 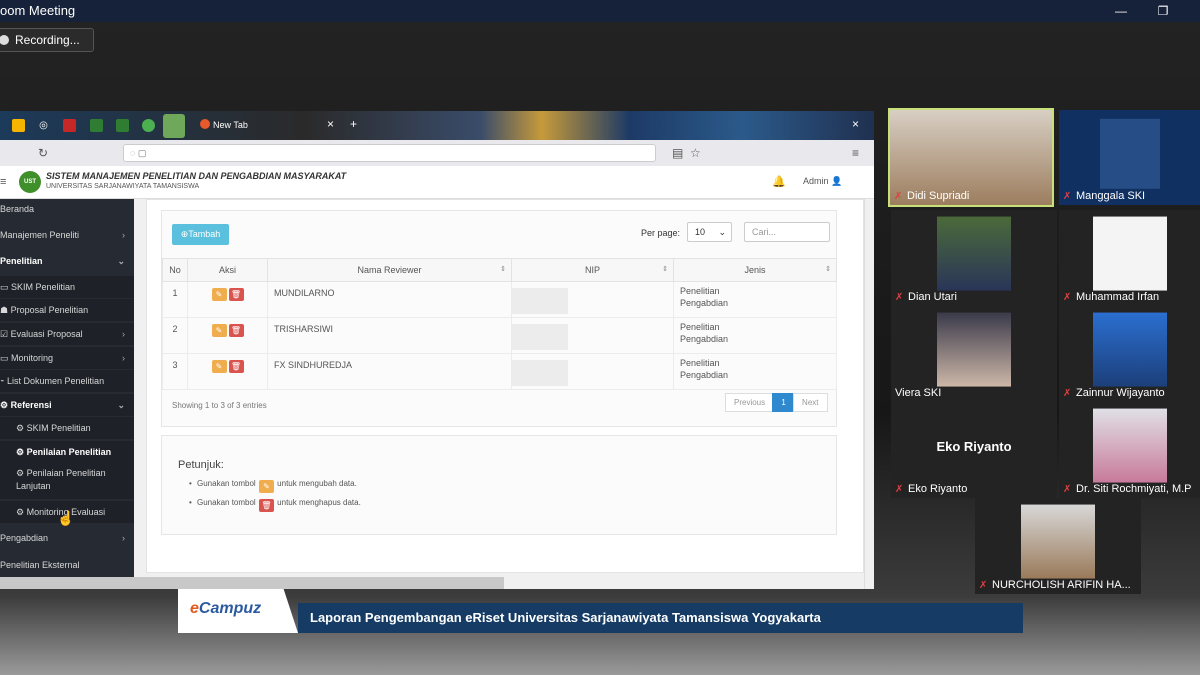 What do you see at coordinates (1121, 11) in the screenshot?
I see `minimize-icon: —` at bounding box center [1121, 11].